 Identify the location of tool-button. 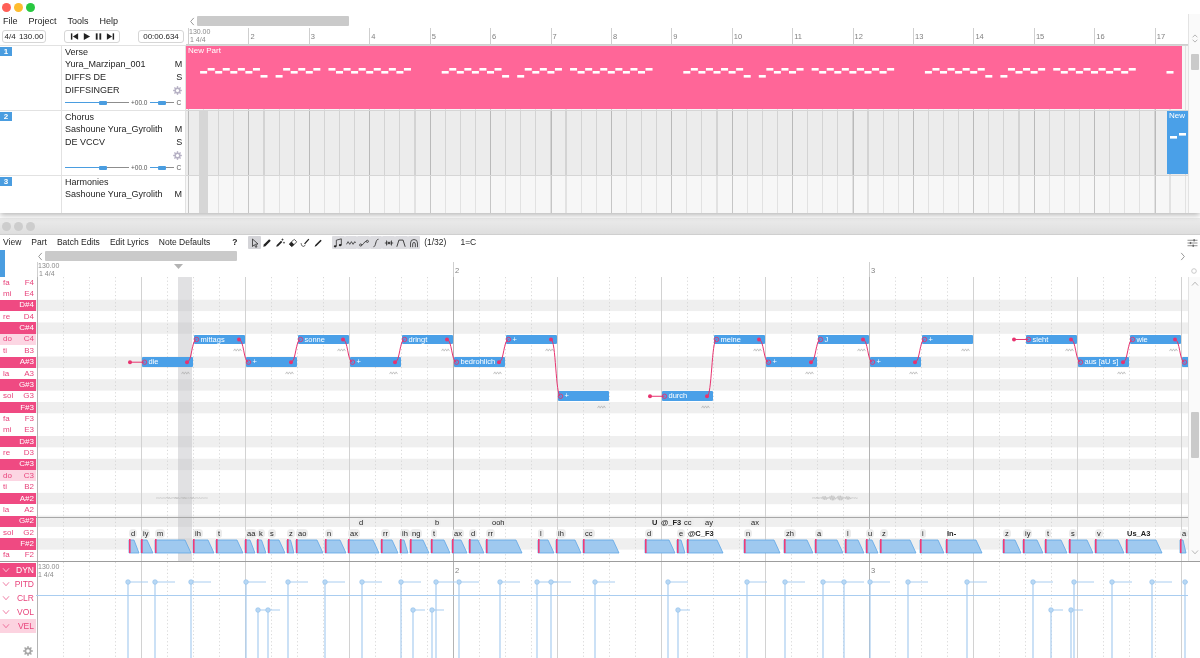
(292, 242).